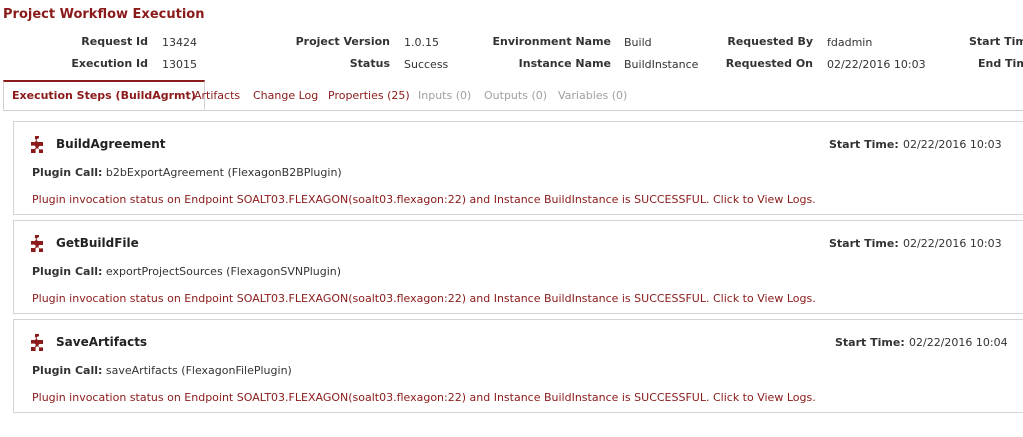 Image resolution: width=1023 pixels, height=437 pixels. What do you see at coordinates (661, 64) in the screenshot?
I see `instance-name-value: BuildInstance` at bounding box center [661, 64].